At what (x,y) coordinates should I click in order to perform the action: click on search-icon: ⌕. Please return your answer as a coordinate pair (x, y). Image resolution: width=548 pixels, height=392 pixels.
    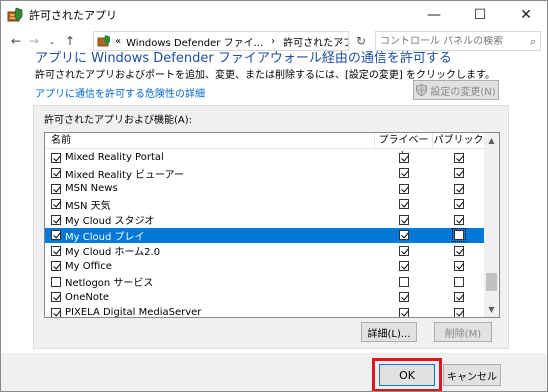
    Looking at the image, I should click on (533, 42).